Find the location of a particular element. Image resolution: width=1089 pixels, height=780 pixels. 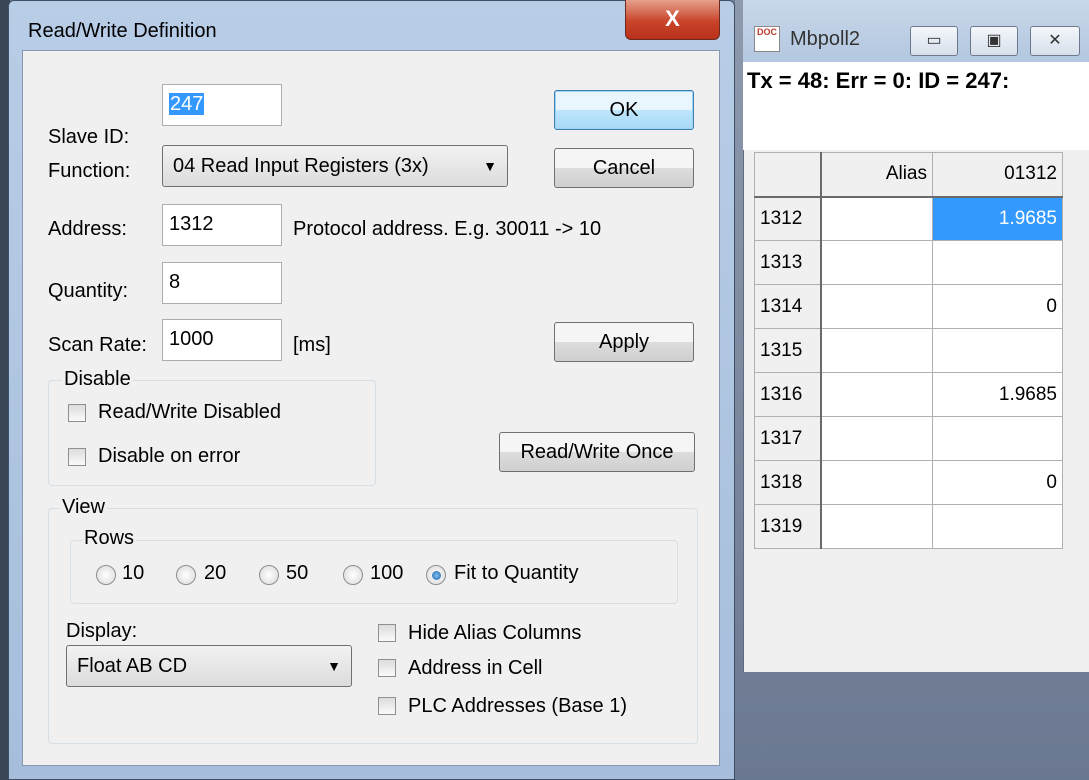

table-row: 1319 is located at coordinates (908, 526).